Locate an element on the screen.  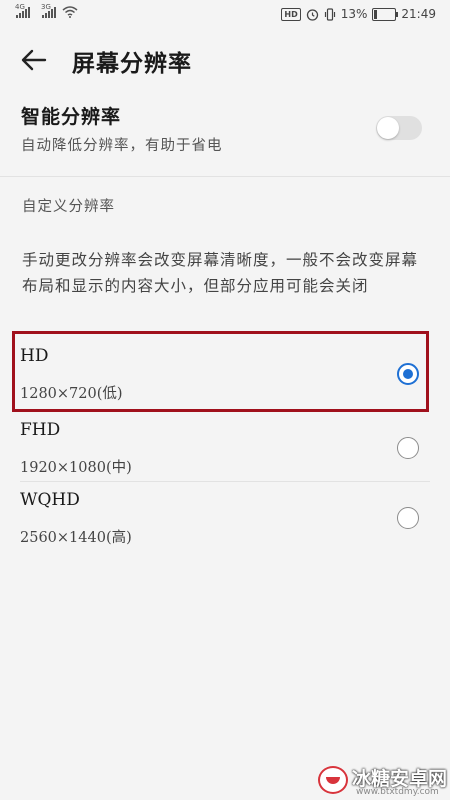
option-wqhd: WQHD 2560×1440(高) is located at coordinates (225, 517).